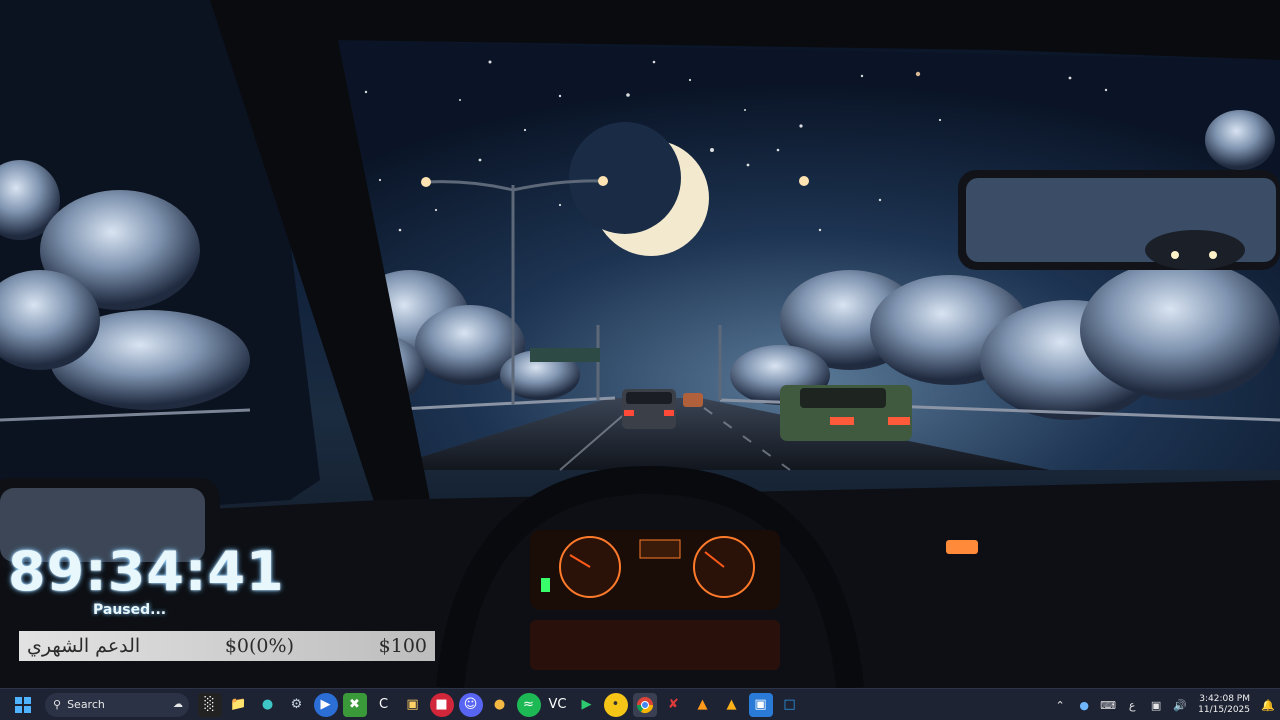 The image size is (1280, 720). Describe the element at coordinates (57, 704) in the screenshot. I see `search-icon: ⚲` at that location.